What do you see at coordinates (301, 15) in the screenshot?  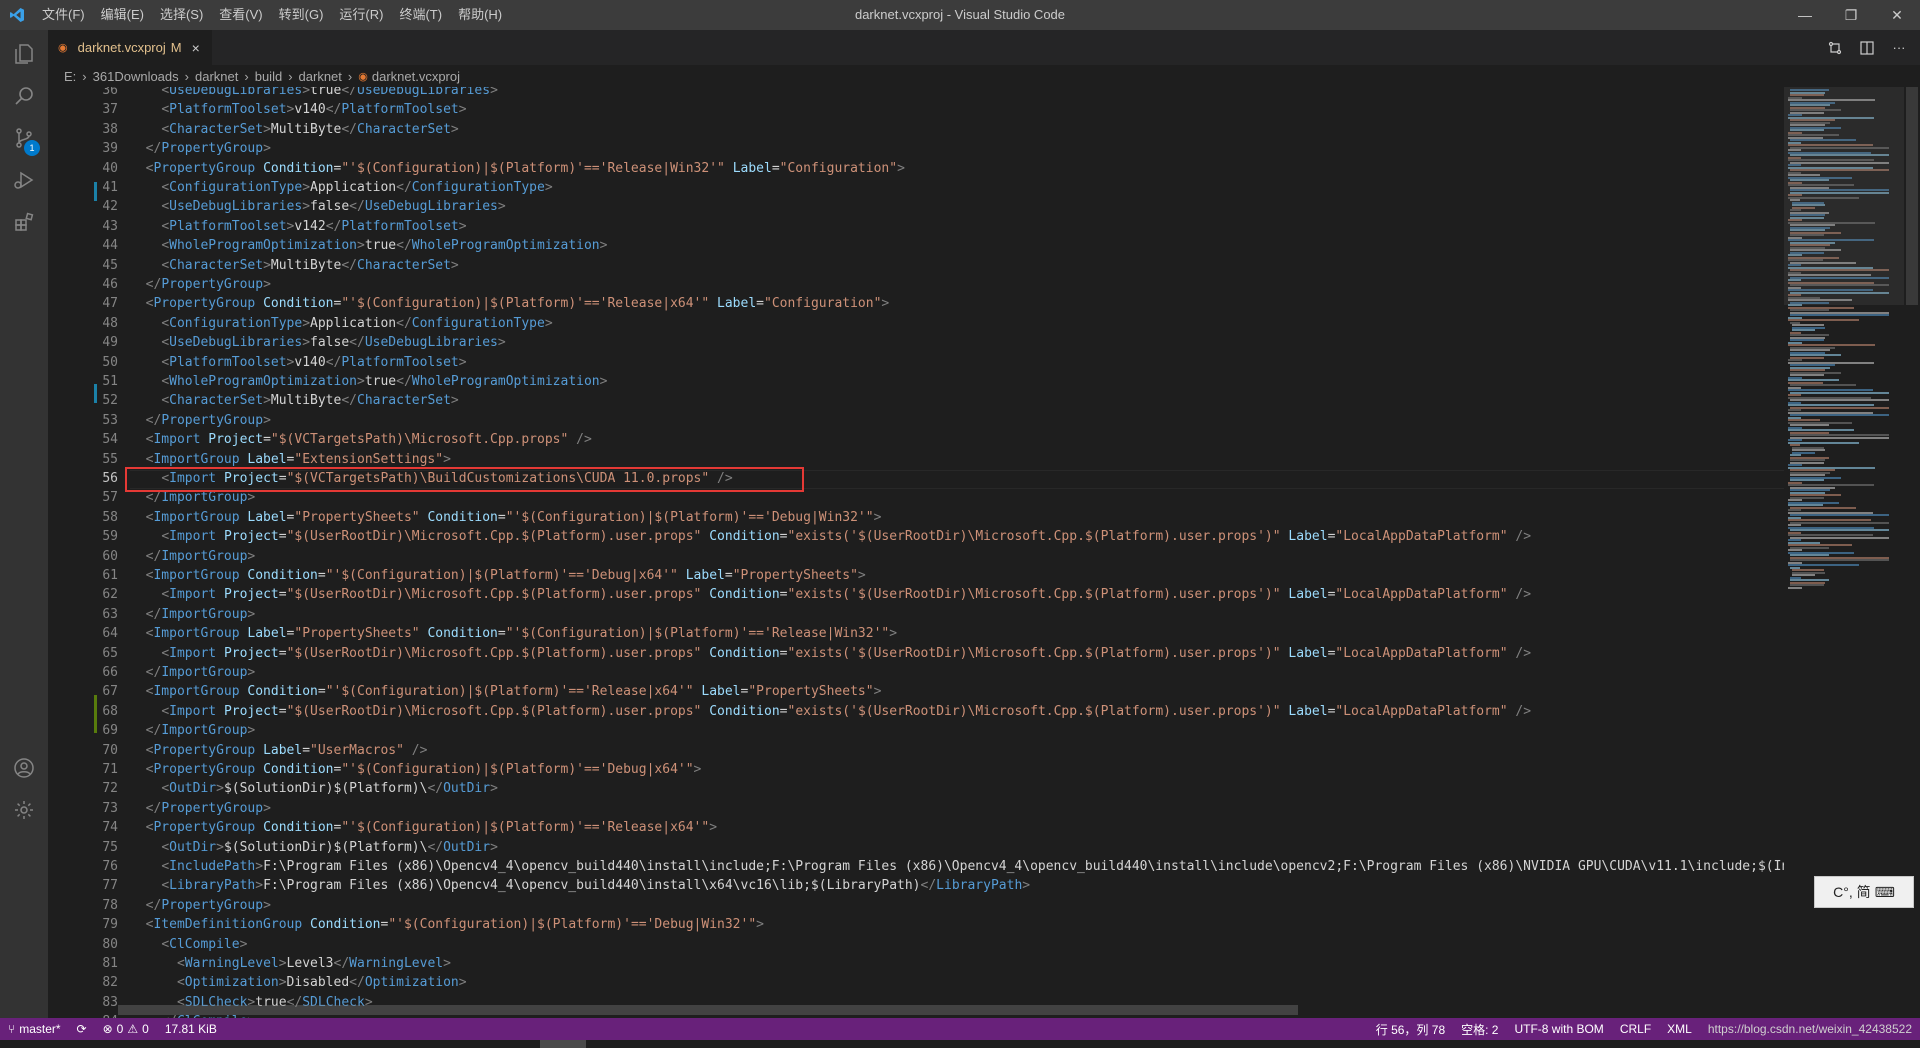 I see `menu-item: 转到(G)` at bounding box center [301, 15].